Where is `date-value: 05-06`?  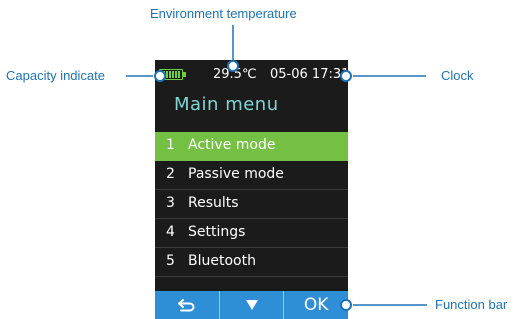
date-value: 05-06 is located at coordinates (289, 74).